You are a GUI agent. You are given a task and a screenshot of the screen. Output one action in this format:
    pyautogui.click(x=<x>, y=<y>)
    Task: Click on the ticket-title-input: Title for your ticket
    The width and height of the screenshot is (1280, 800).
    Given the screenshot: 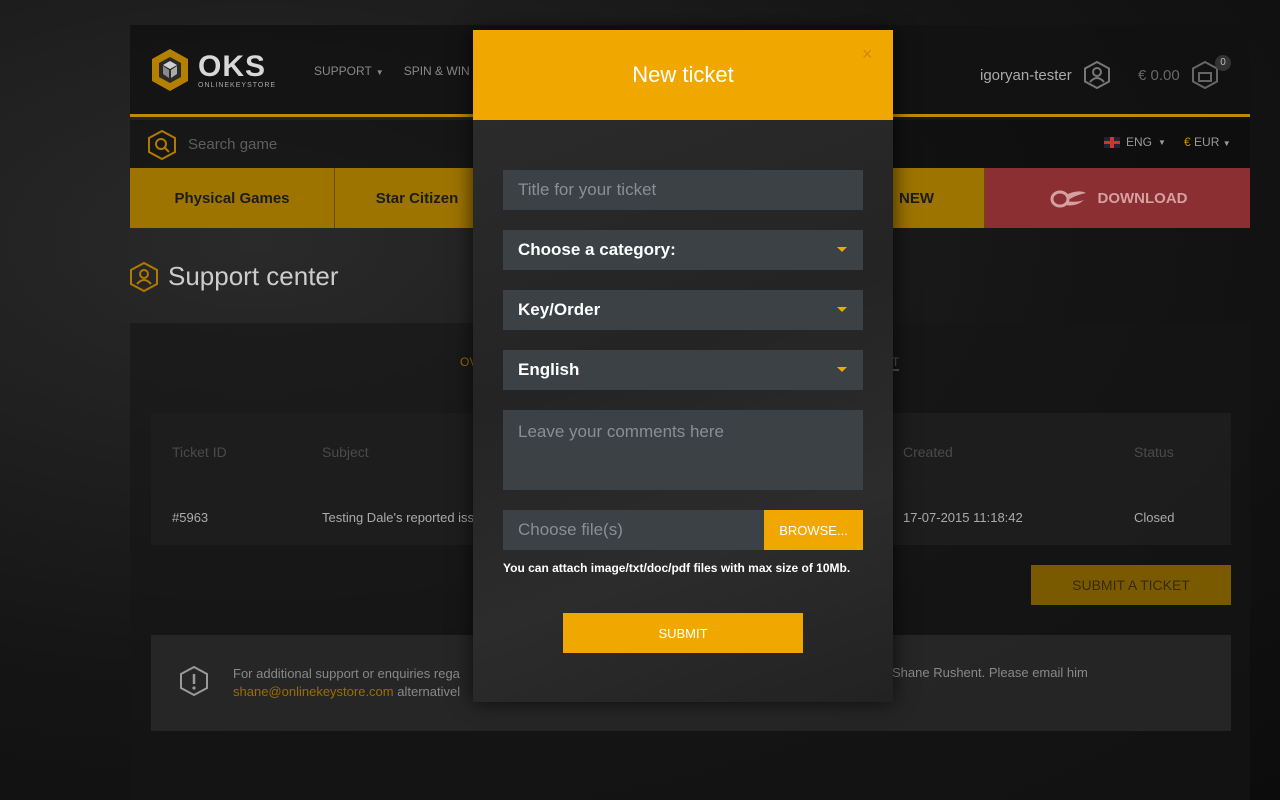 What is the action you would take?
    pyautogui.click(x=683, y=190)
    